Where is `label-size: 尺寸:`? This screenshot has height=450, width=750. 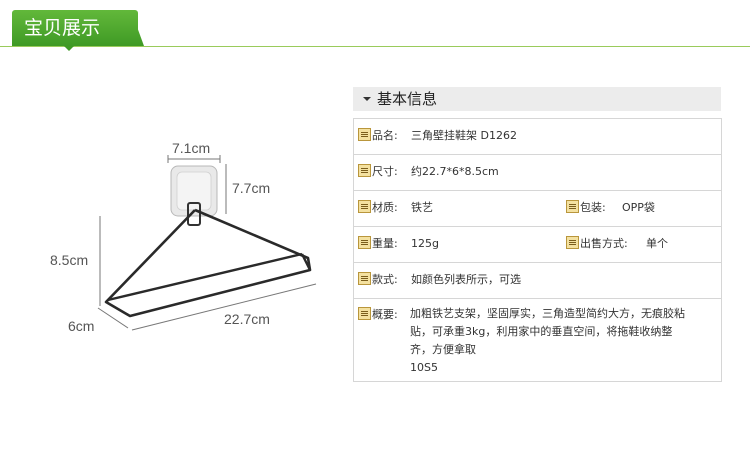
label-size: 尺寸: is located at coordinates (385, 171).